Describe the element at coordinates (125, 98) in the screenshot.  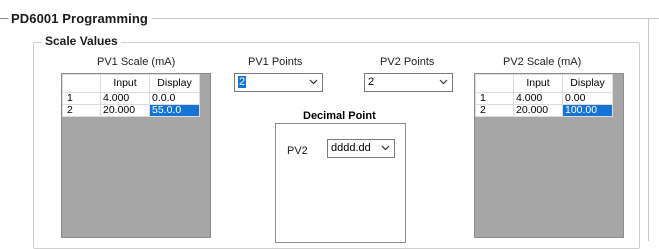
I see `pv1-input-cell: 4.000` at that location.